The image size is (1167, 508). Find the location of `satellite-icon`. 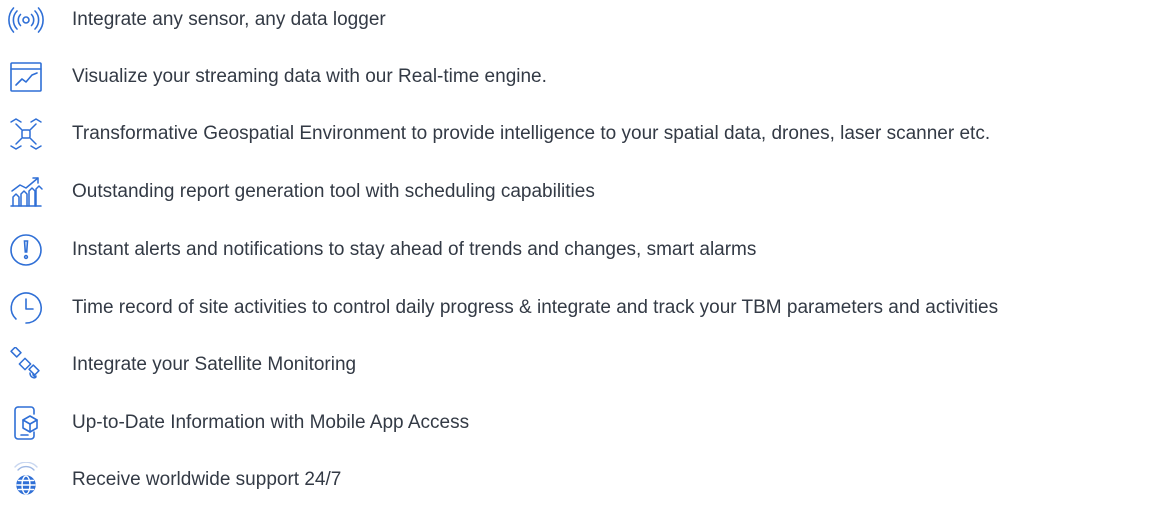

satellite-icon is located at coordinates (26, 365).